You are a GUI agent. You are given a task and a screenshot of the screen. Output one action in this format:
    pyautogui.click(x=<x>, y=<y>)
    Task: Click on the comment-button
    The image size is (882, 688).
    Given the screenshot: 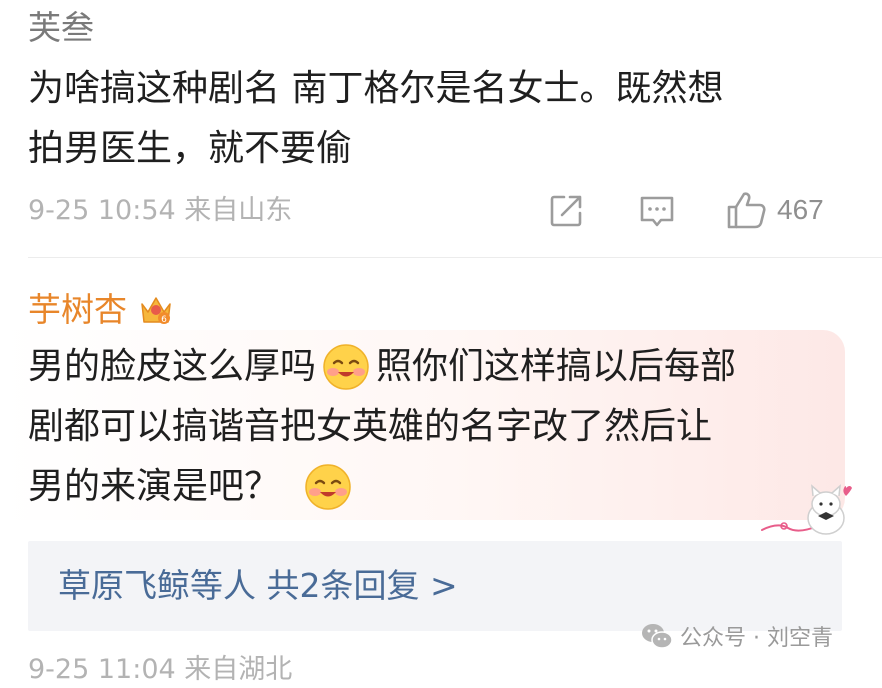 What is the action you would take?
    pyautogui.click(x=657, y=212)
    